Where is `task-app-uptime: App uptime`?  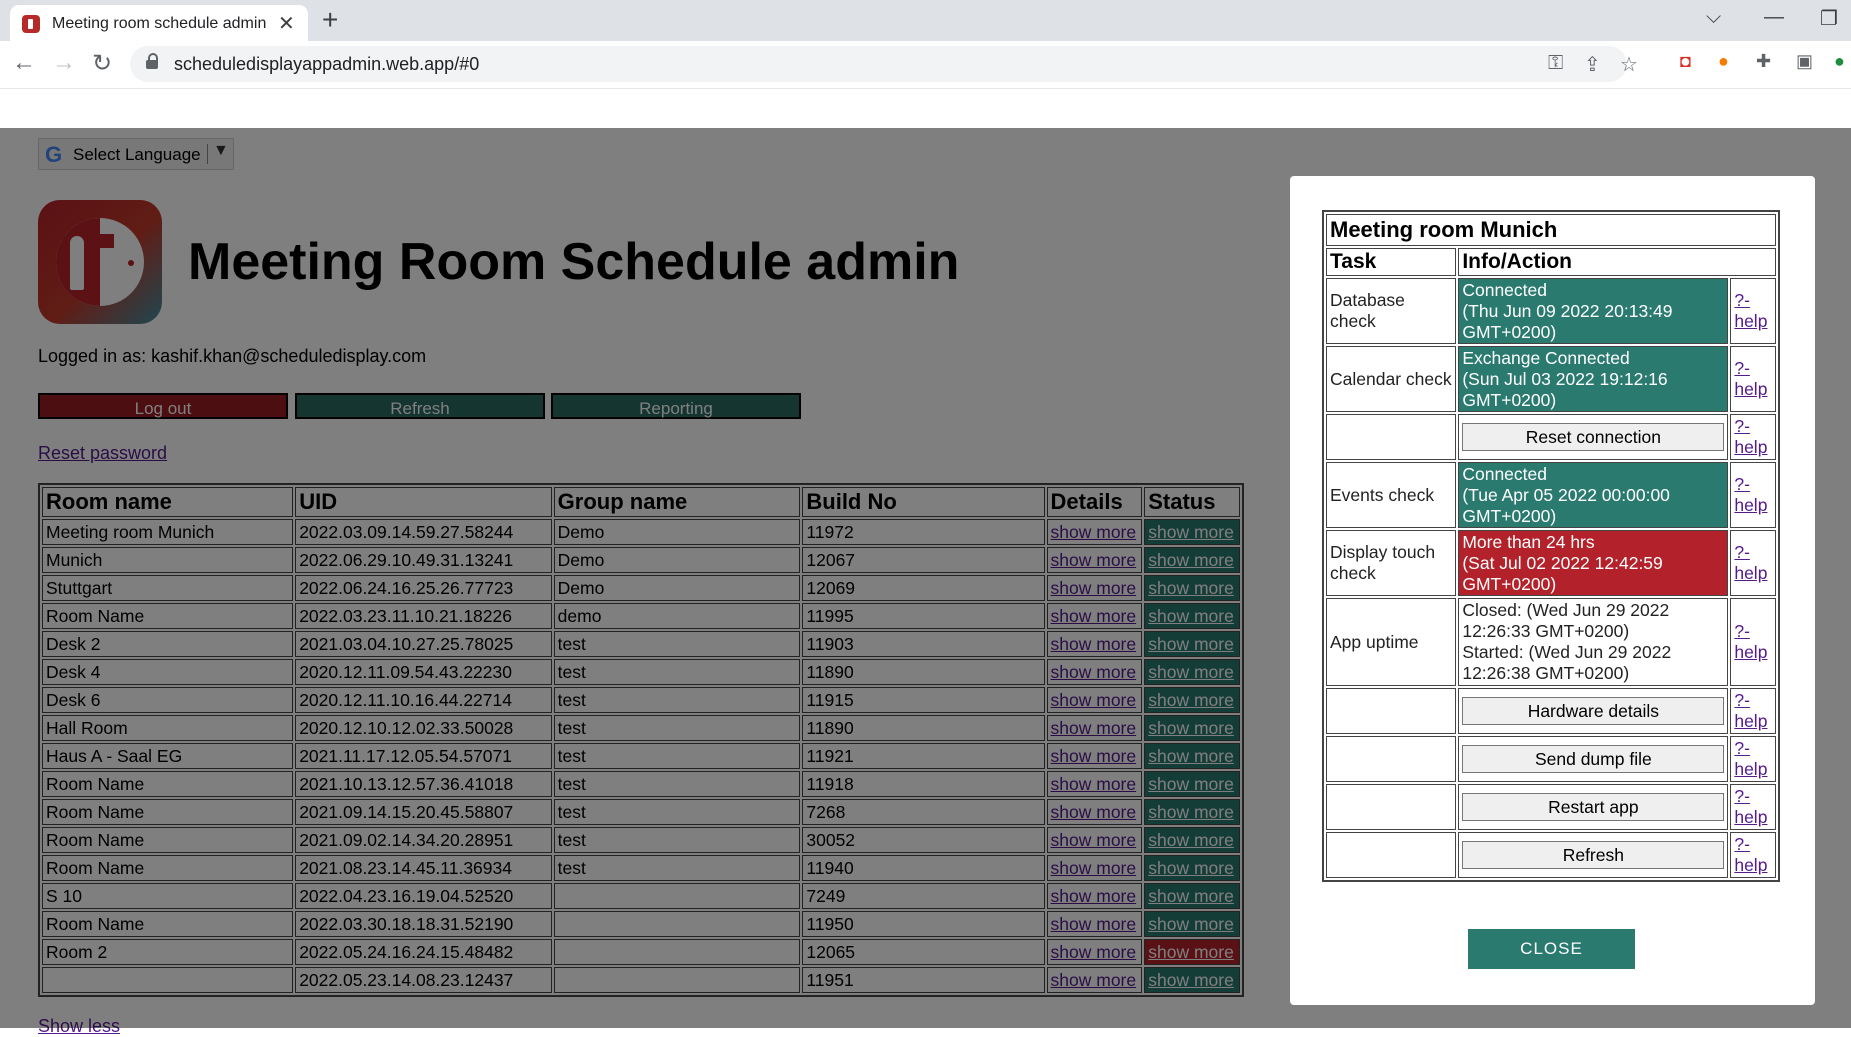
task-app-uptime: App uptime is located at coordinates (1391, 642).